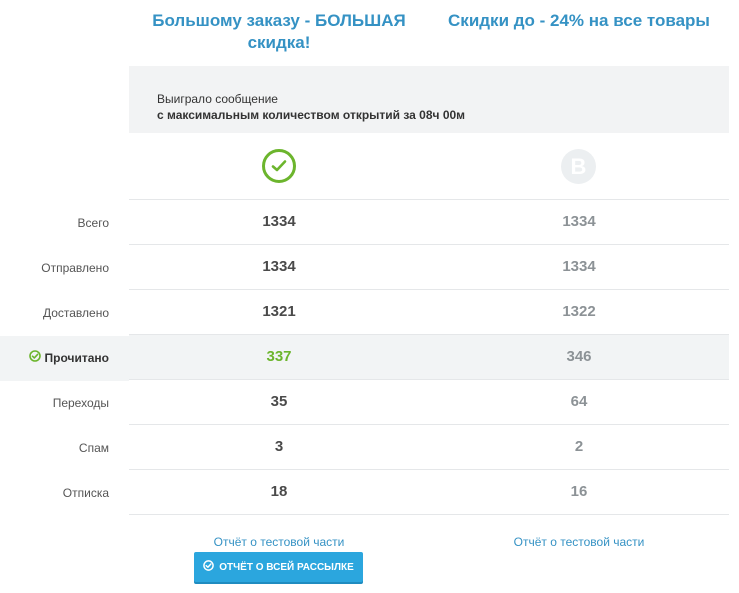 This screenshot has height=593, width=739. Describe the element at coordinates (80, 403) in the screenshot. I see `label-clicks: Переходы` at that location.